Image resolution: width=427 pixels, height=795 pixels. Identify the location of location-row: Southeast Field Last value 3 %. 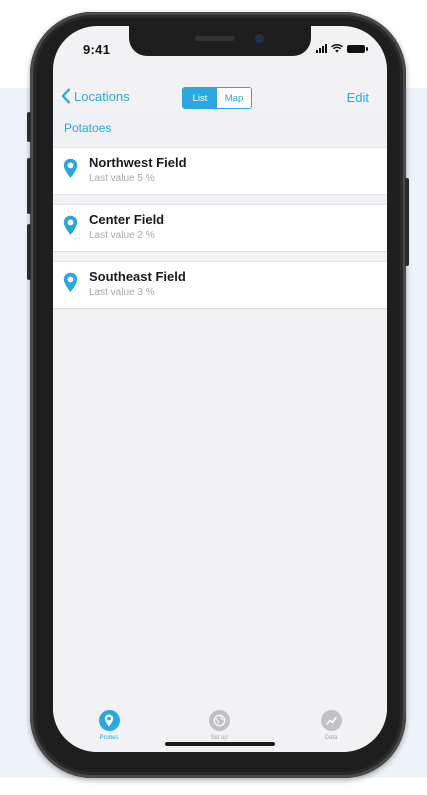
(220, 285).